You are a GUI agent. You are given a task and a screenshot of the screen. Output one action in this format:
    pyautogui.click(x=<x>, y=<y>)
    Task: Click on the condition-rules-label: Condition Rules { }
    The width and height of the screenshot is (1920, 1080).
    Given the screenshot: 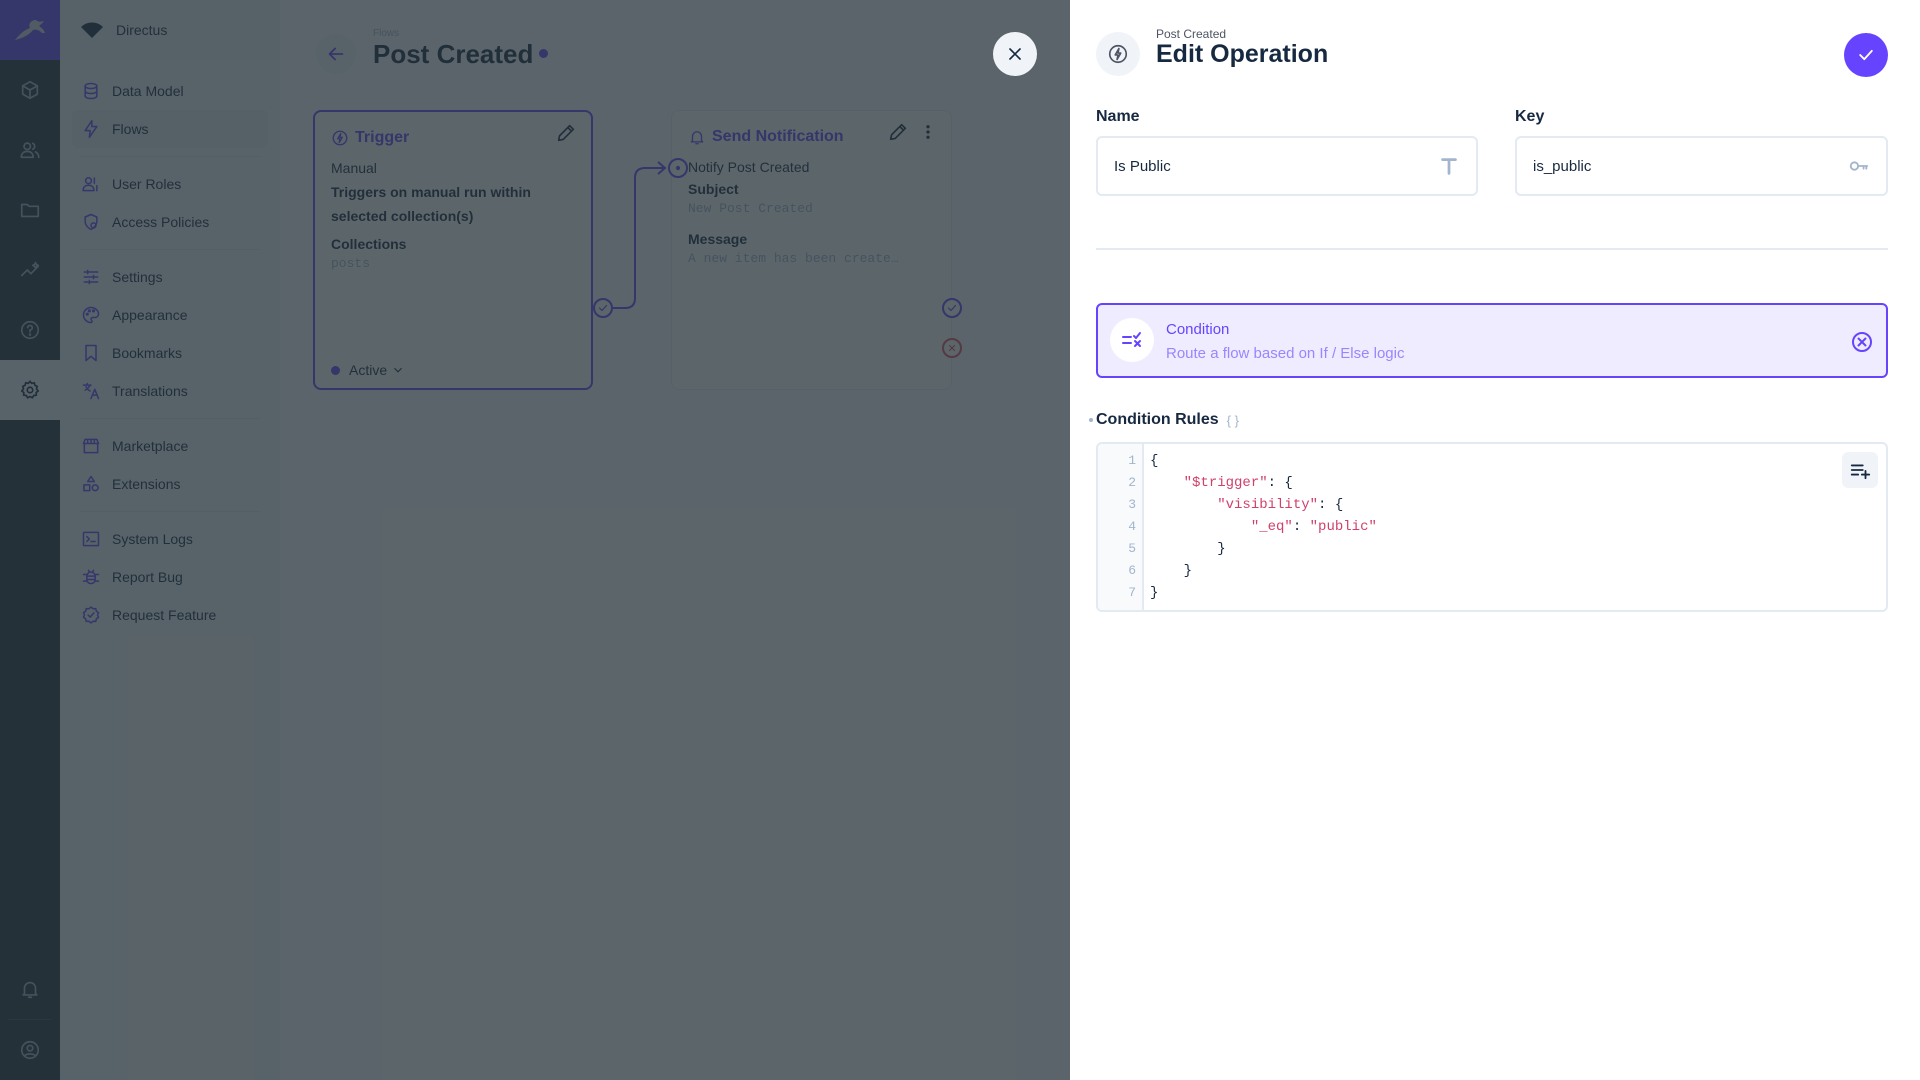 What is the action you would take?
    pyautogui.click(x=1167, y=420)
    